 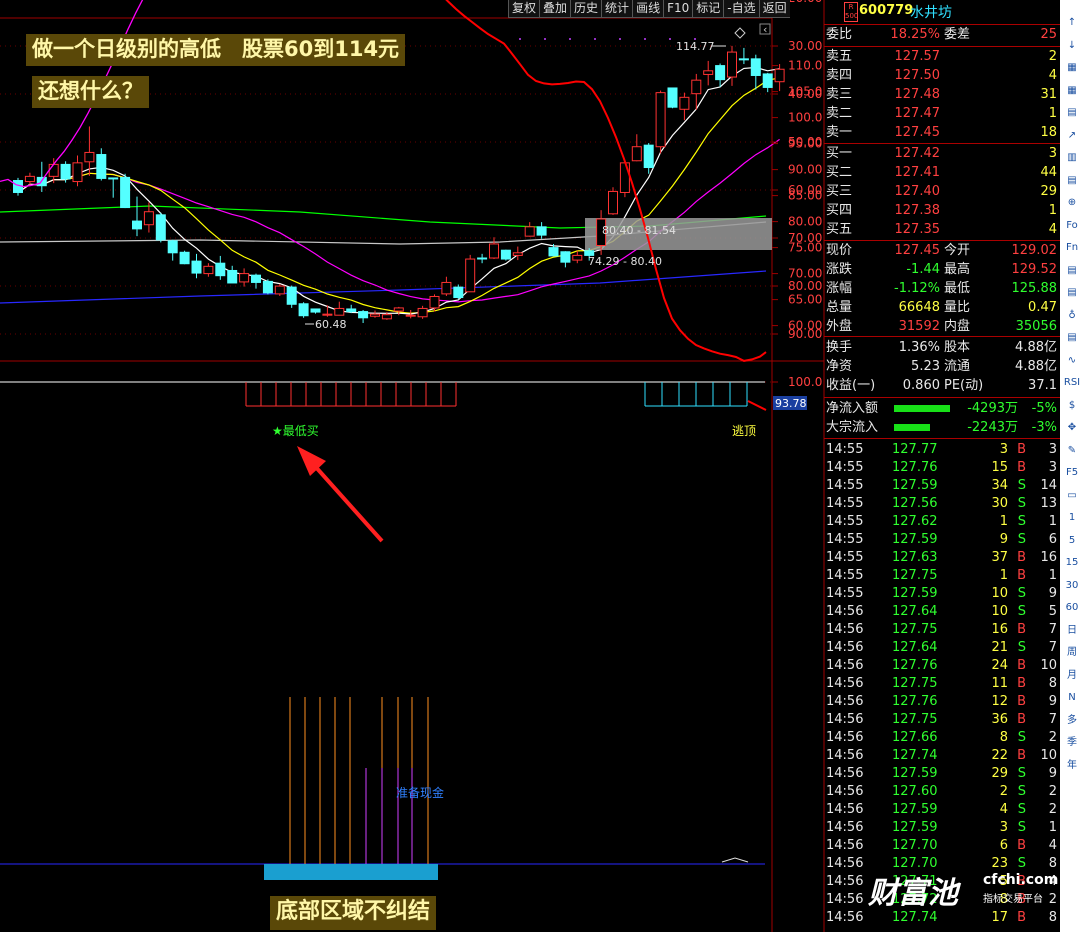 I want to click on side-tool-icon: 15, so click(x=1072, y=563).